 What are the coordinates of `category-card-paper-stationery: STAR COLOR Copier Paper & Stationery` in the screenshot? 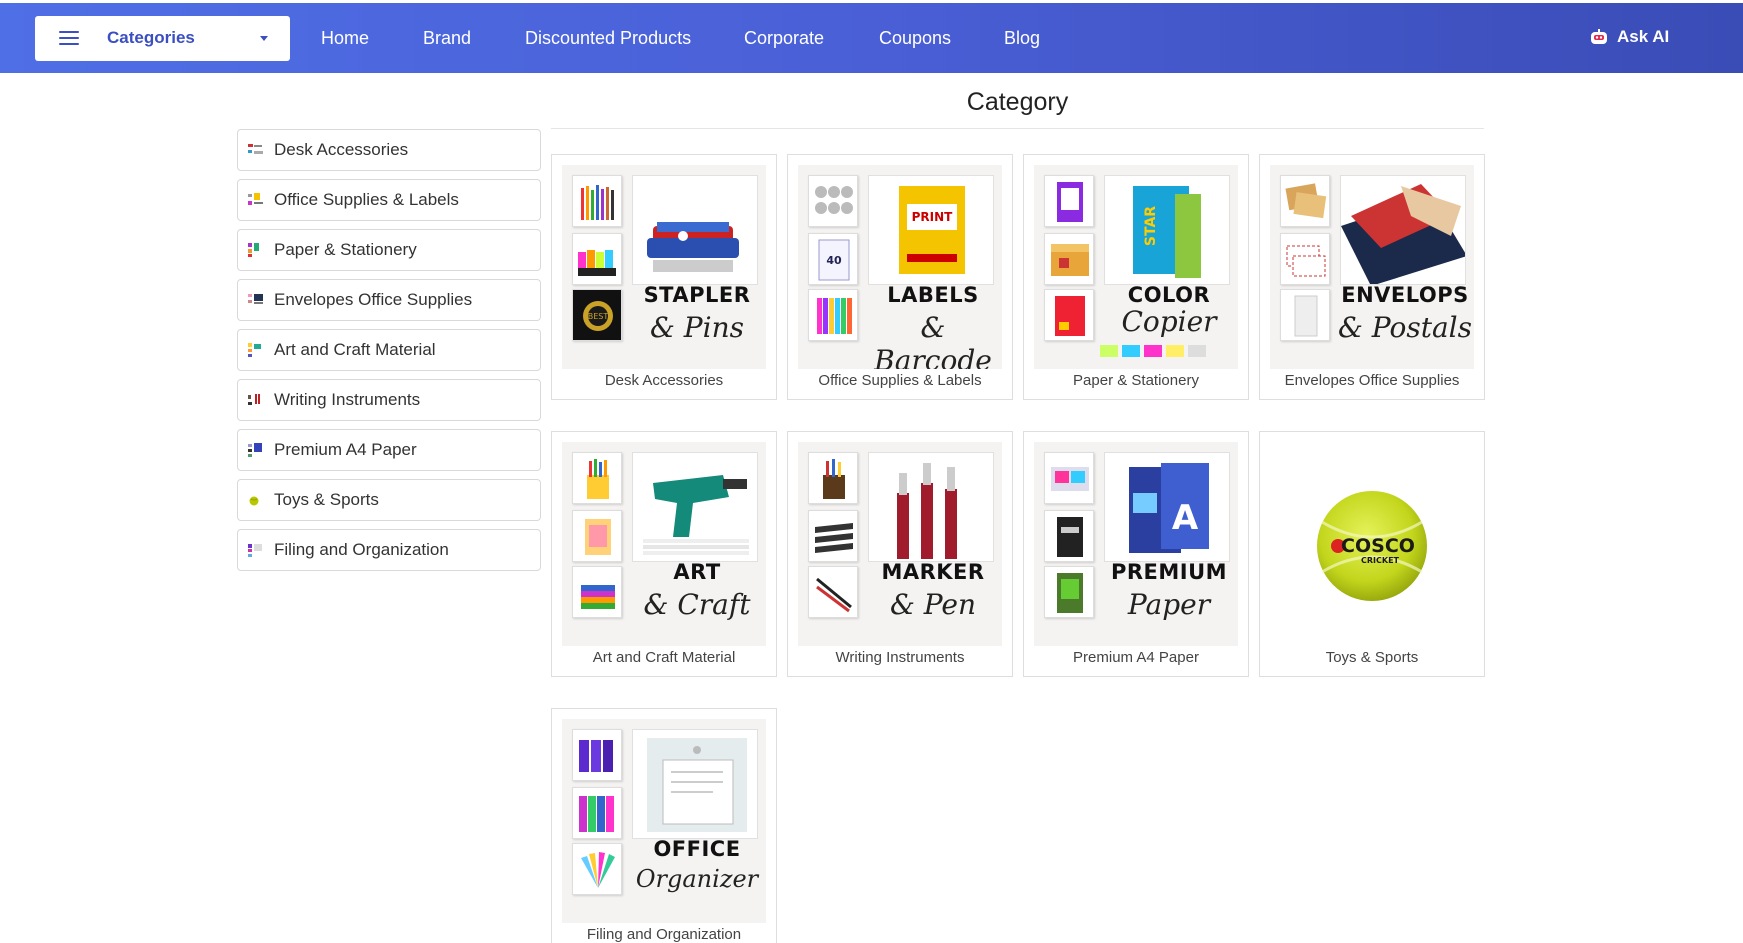 It's located at (1136, 277).